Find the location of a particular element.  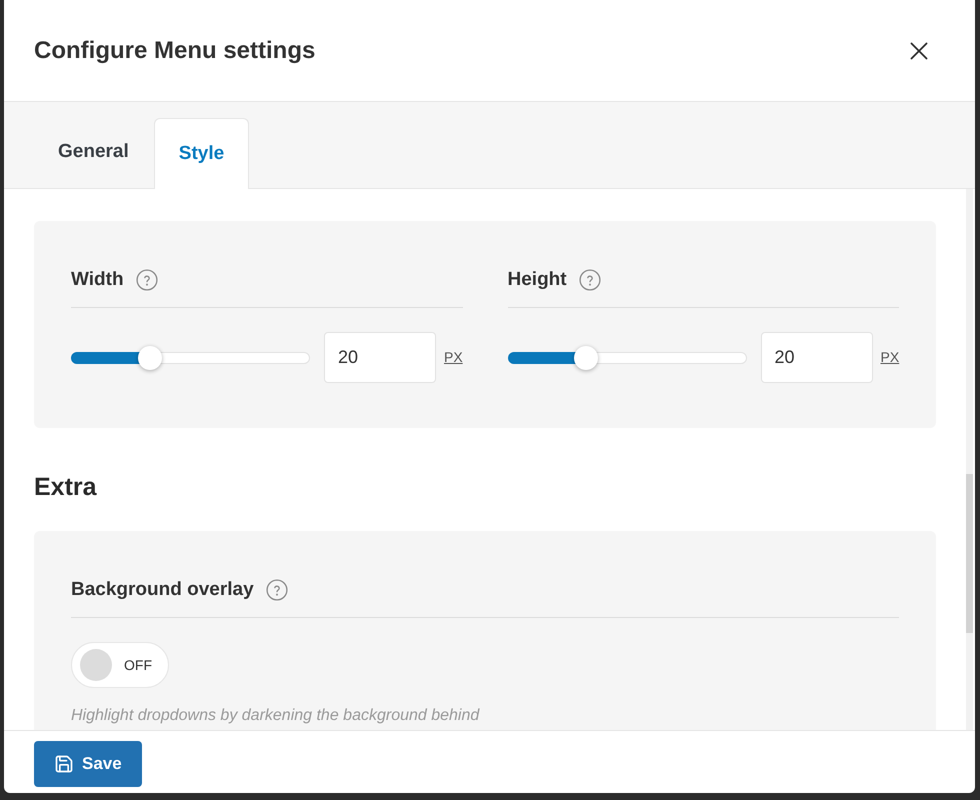

setting-description: Highlight dropdowns by darkening the background behind is located at coordinates (276, 716).